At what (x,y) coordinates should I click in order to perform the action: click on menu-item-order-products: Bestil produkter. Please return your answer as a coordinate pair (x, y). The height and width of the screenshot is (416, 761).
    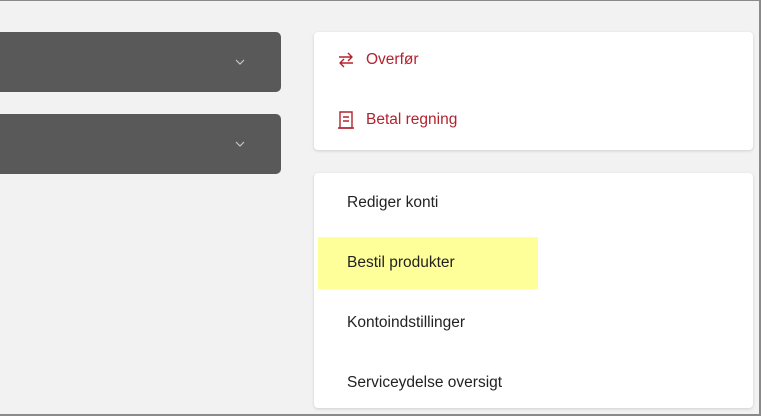
    Looking at the image, I should click on (428, 263).